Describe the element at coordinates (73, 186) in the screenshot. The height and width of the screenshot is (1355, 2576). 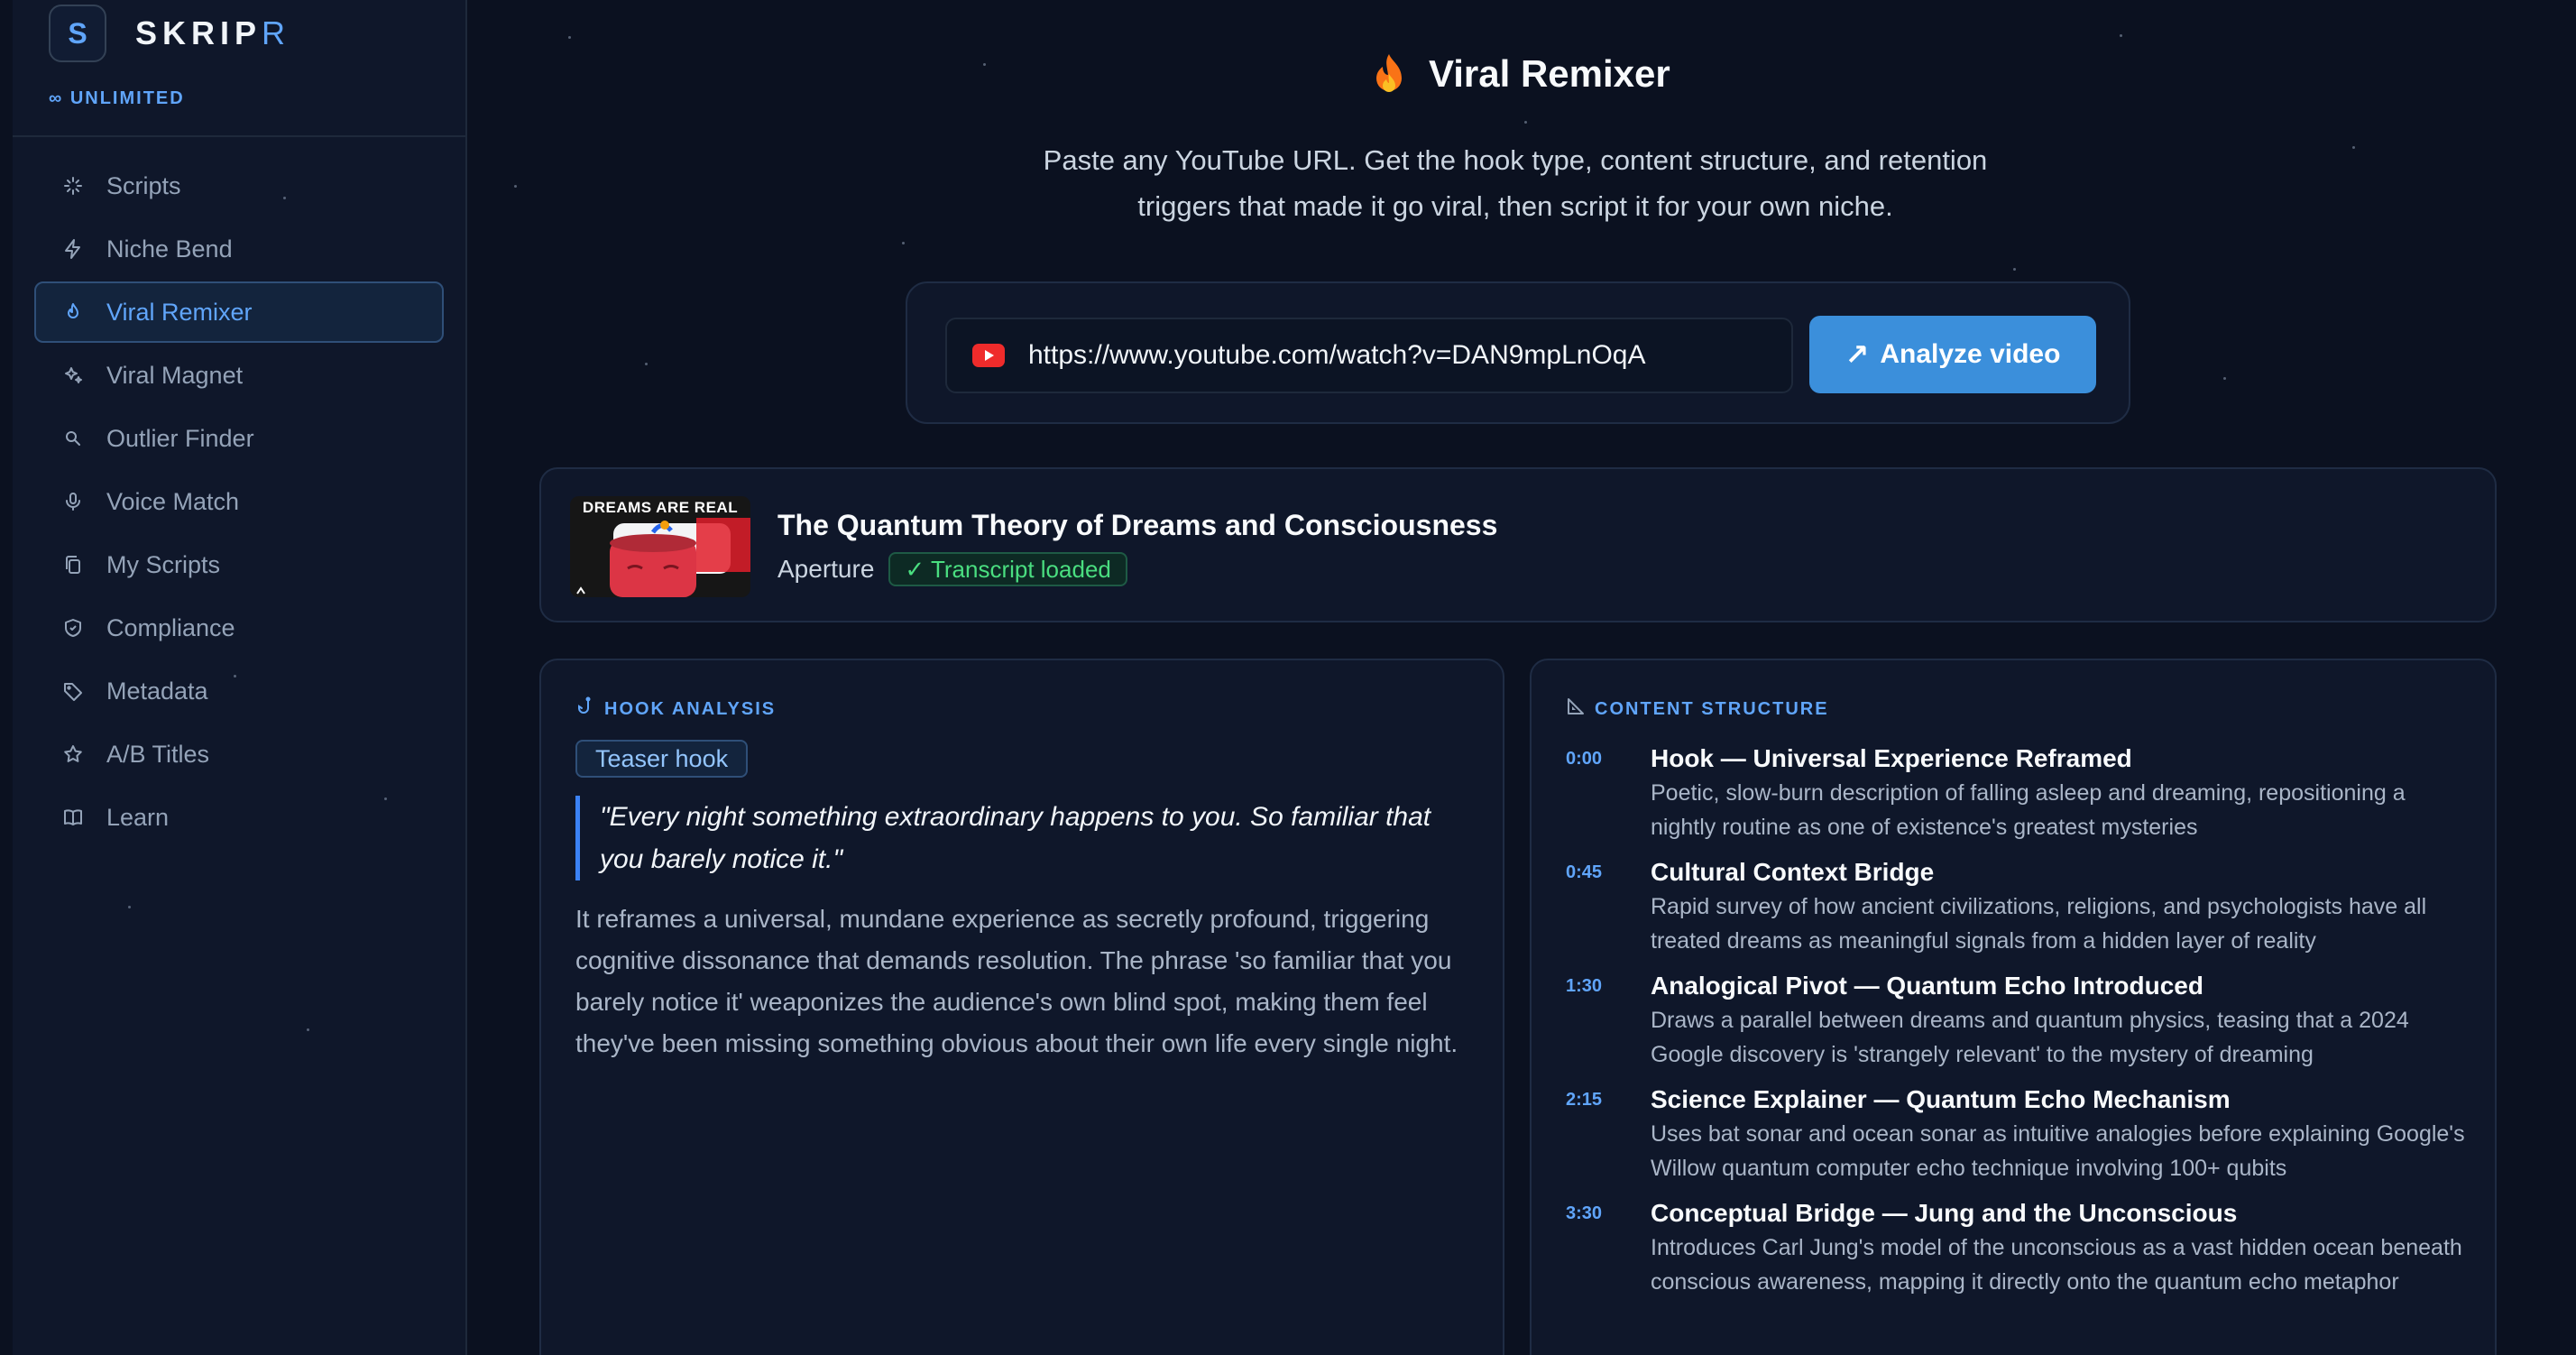
I see `sparkle-icon` at that location.